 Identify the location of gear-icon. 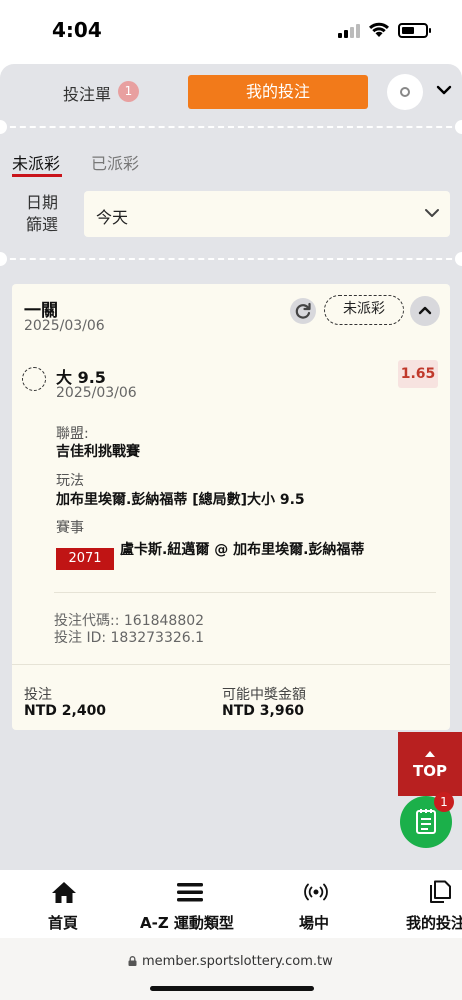
(405, 92).